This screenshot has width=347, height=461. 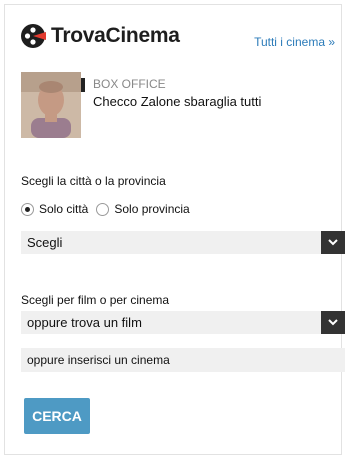 I want to click on film-select-value: oppure trova un film, so click(x=84, y=322).